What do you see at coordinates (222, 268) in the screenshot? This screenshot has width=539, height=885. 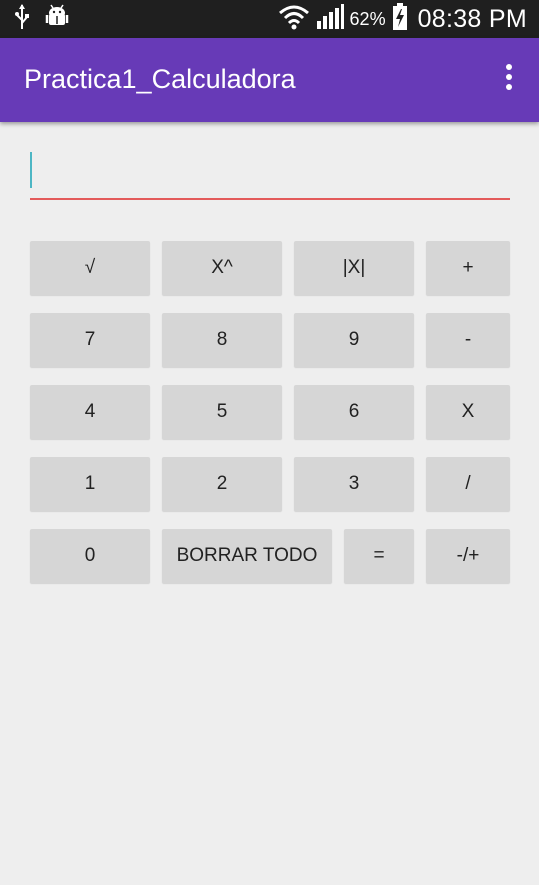 I see `power-button: X^` at bounding box center [222, 268].